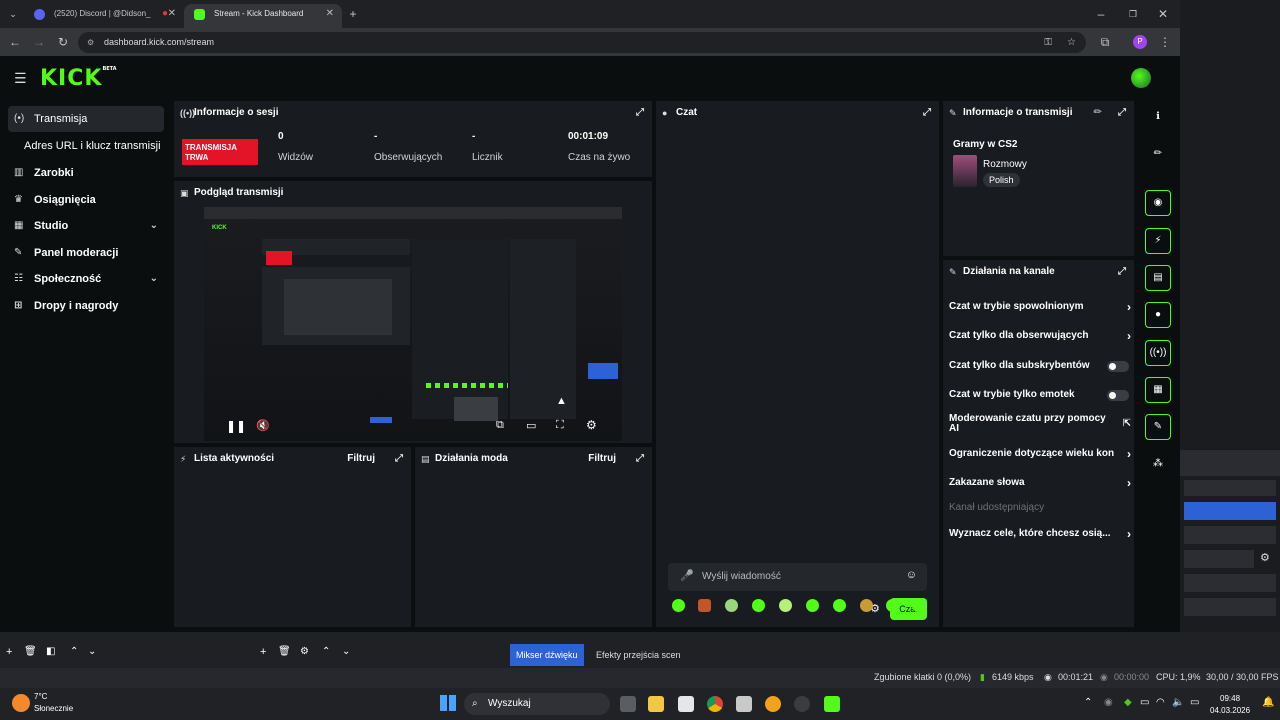  What do you see at coordinates (1040, 483) in the screenshot?
I see `channel-row-banned-words: Zakazane słowa ›` at bounding box center [1040, 483].